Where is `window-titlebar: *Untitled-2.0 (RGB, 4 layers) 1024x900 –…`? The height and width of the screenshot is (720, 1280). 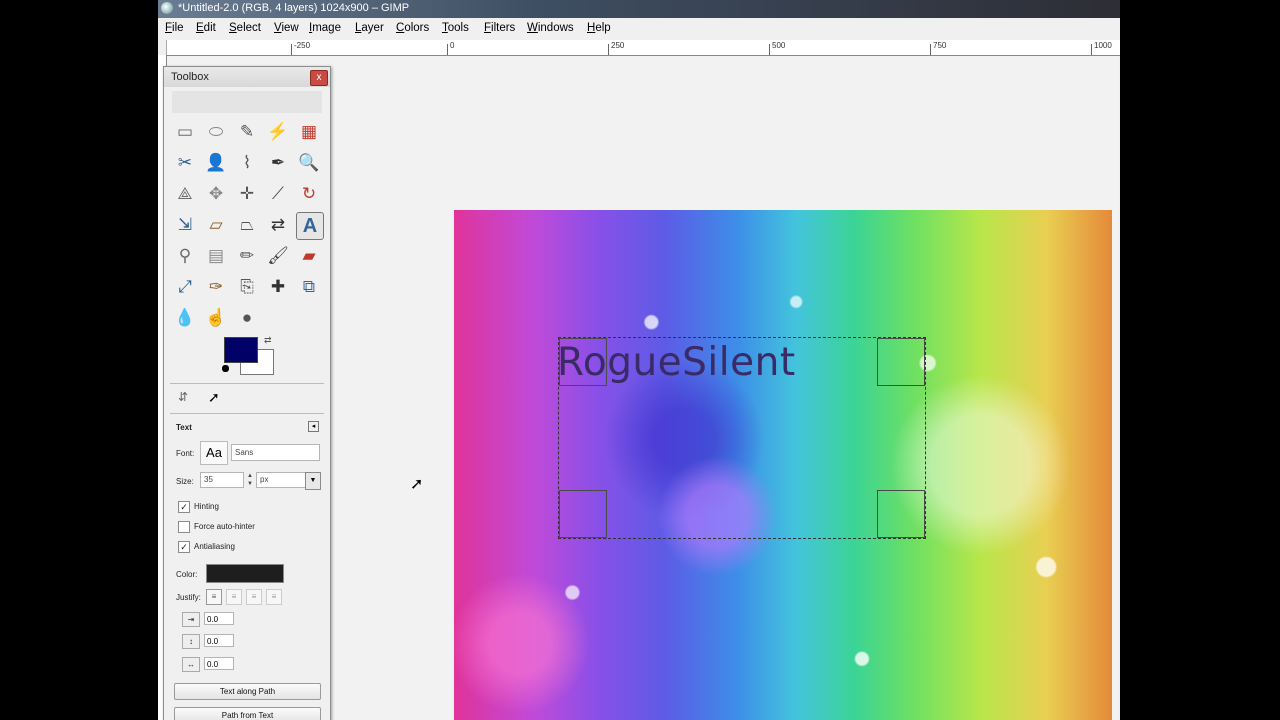
window-titlebar: *Untitled-2.0 (RGB, 4 layers) 1024x900 –… is located at coordinates (639, 9).